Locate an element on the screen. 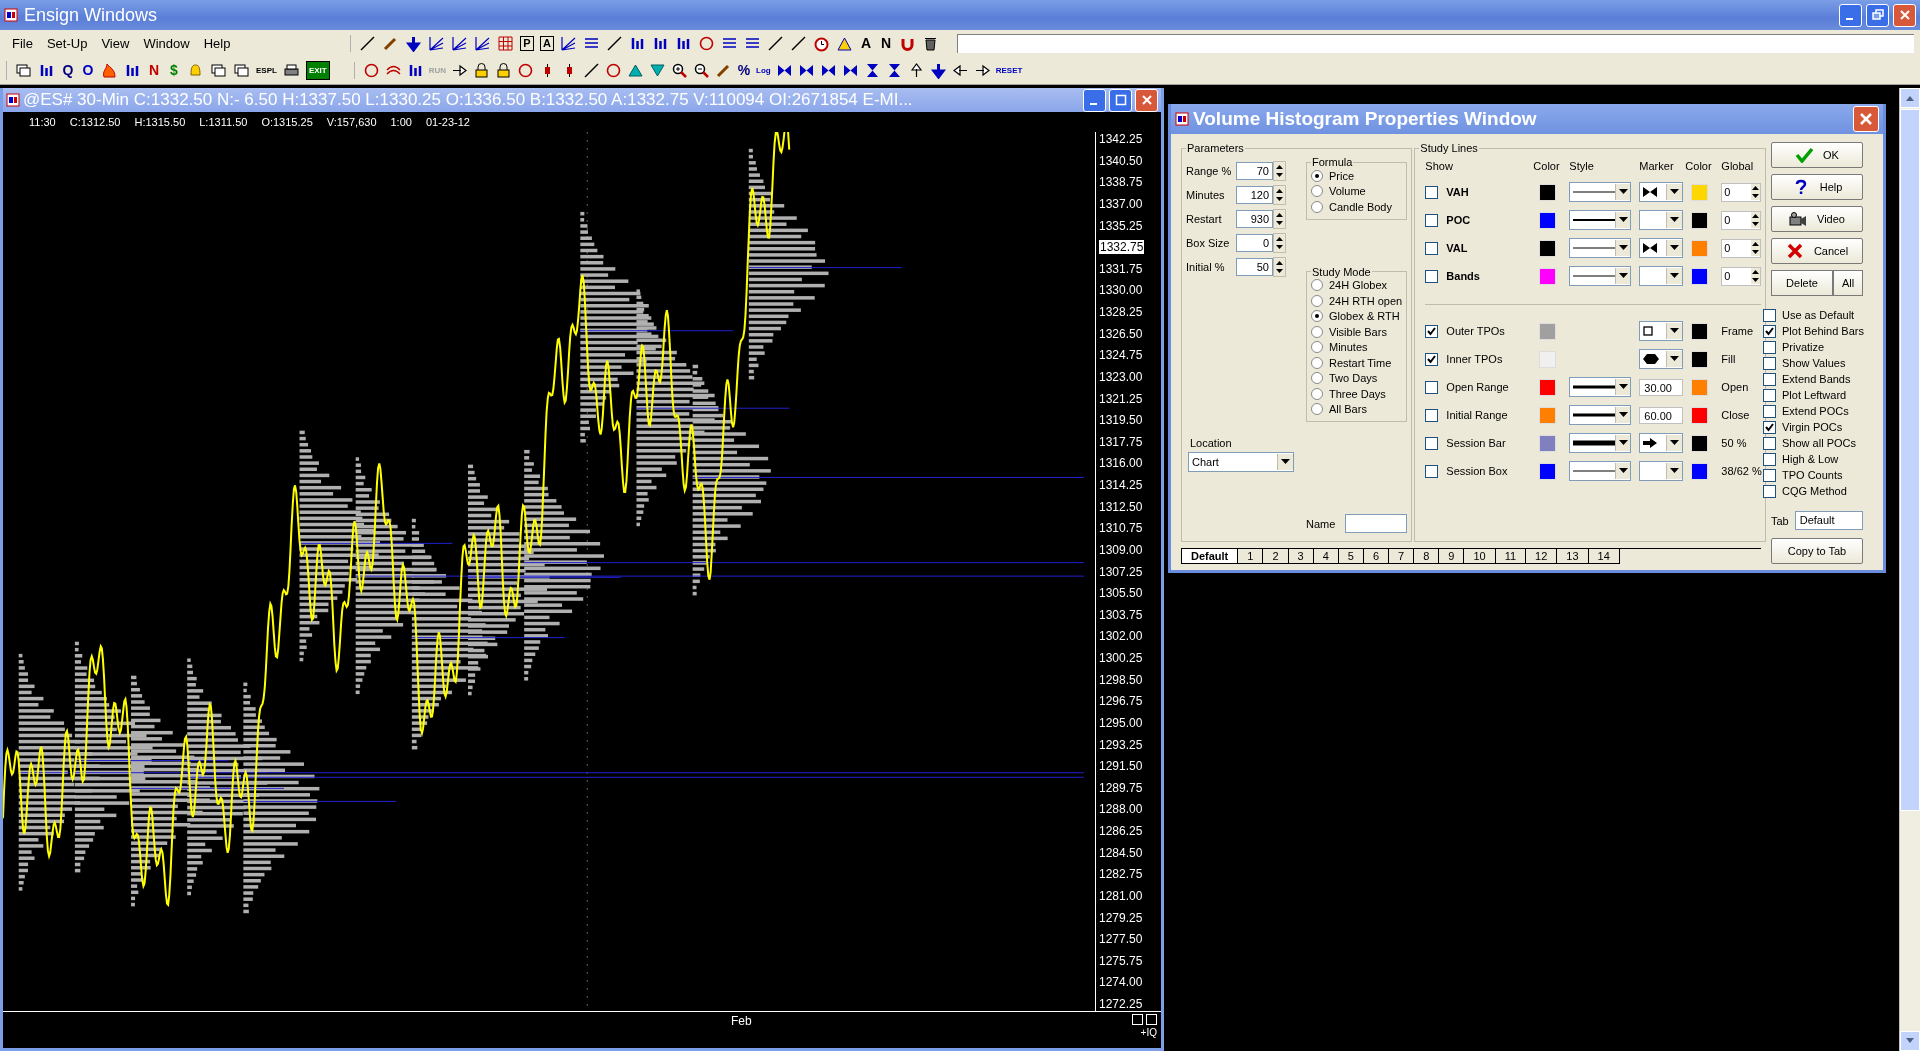 The height and width of the screenshot is (1051, 1920). menu-item: File is located at coordinates (22, 43).